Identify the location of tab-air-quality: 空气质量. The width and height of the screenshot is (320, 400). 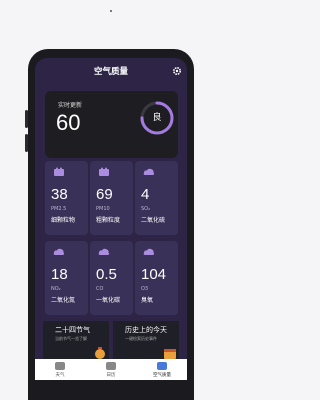
(162, 369).